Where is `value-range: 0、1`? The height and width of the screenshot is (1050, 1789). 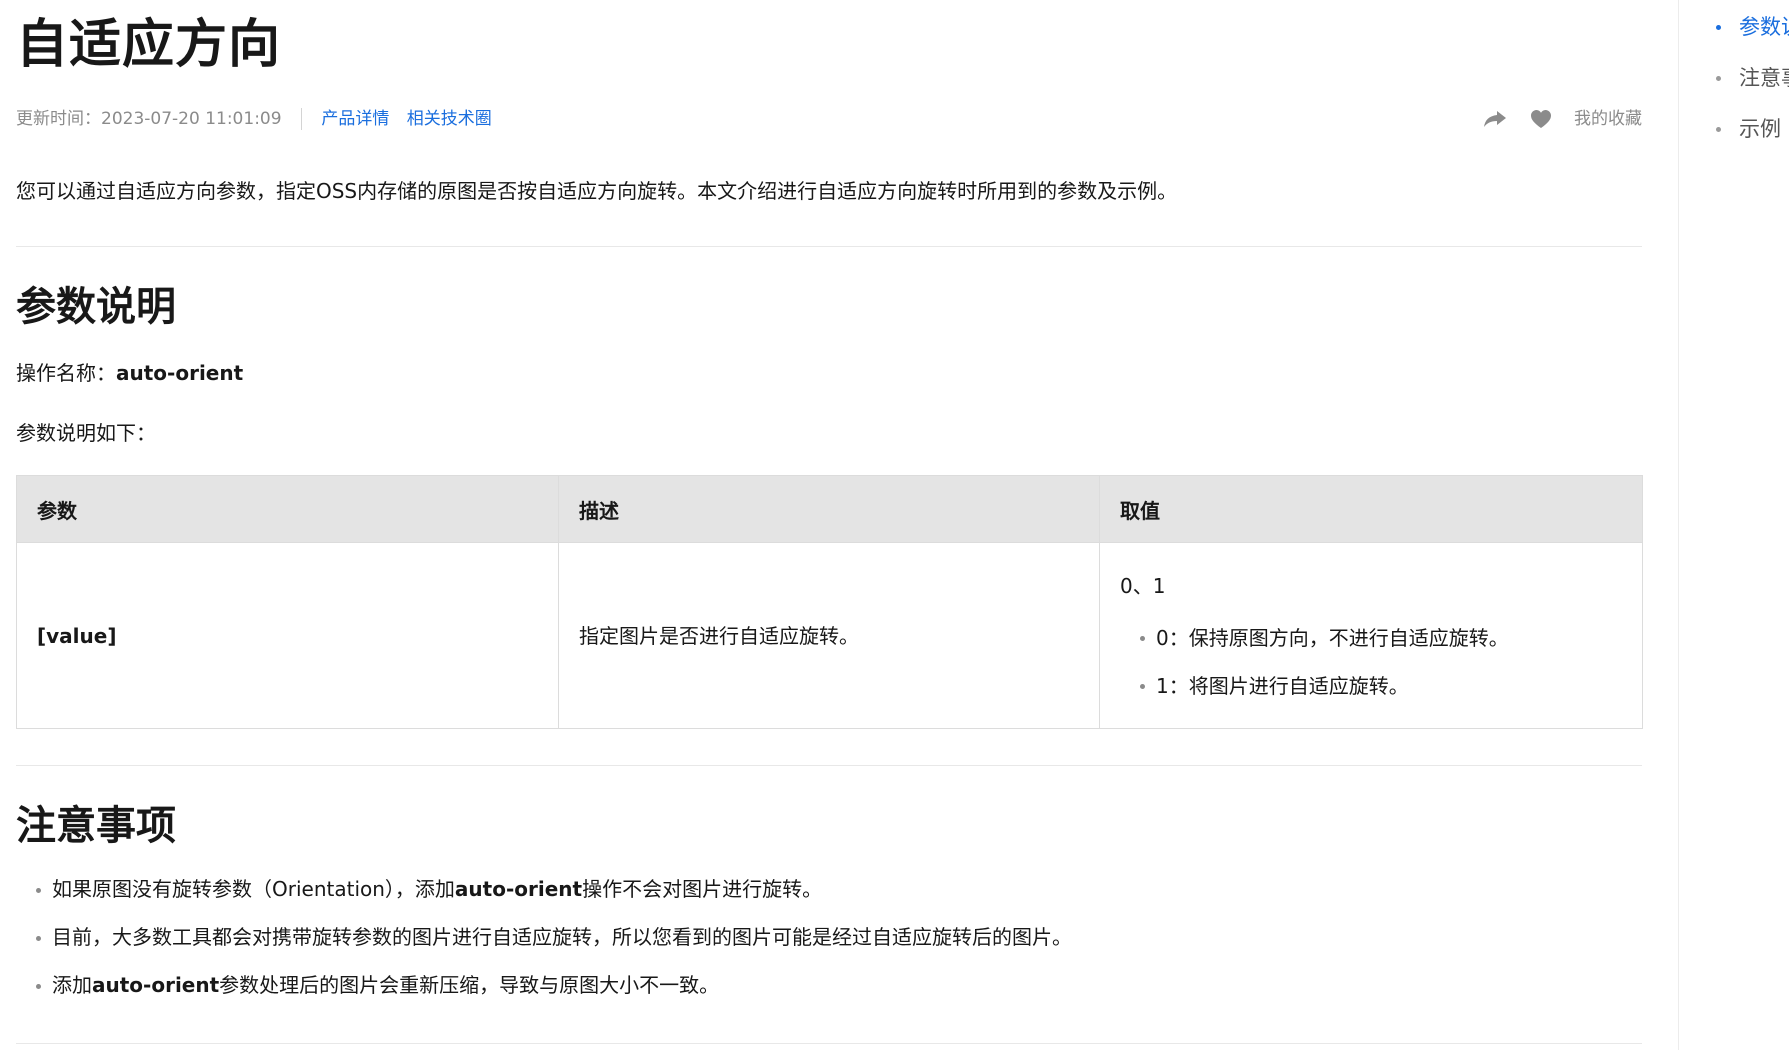
value-range: 0、1 is located at coordinates (1143, 585).